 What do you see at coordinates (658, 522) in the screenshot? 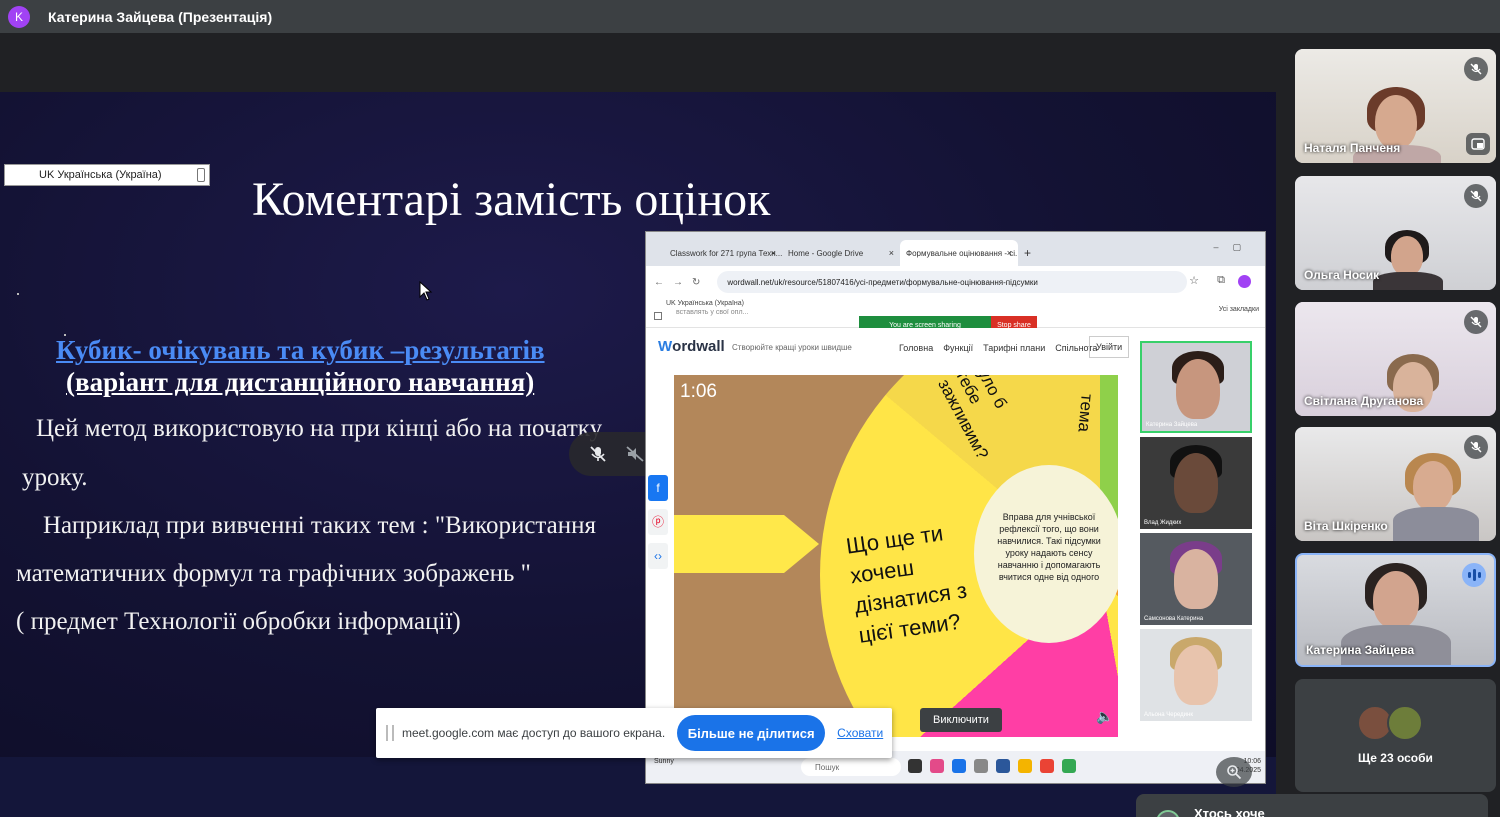
I see `pinterest-icon: ⓟ` at bounding box center [658, 522].